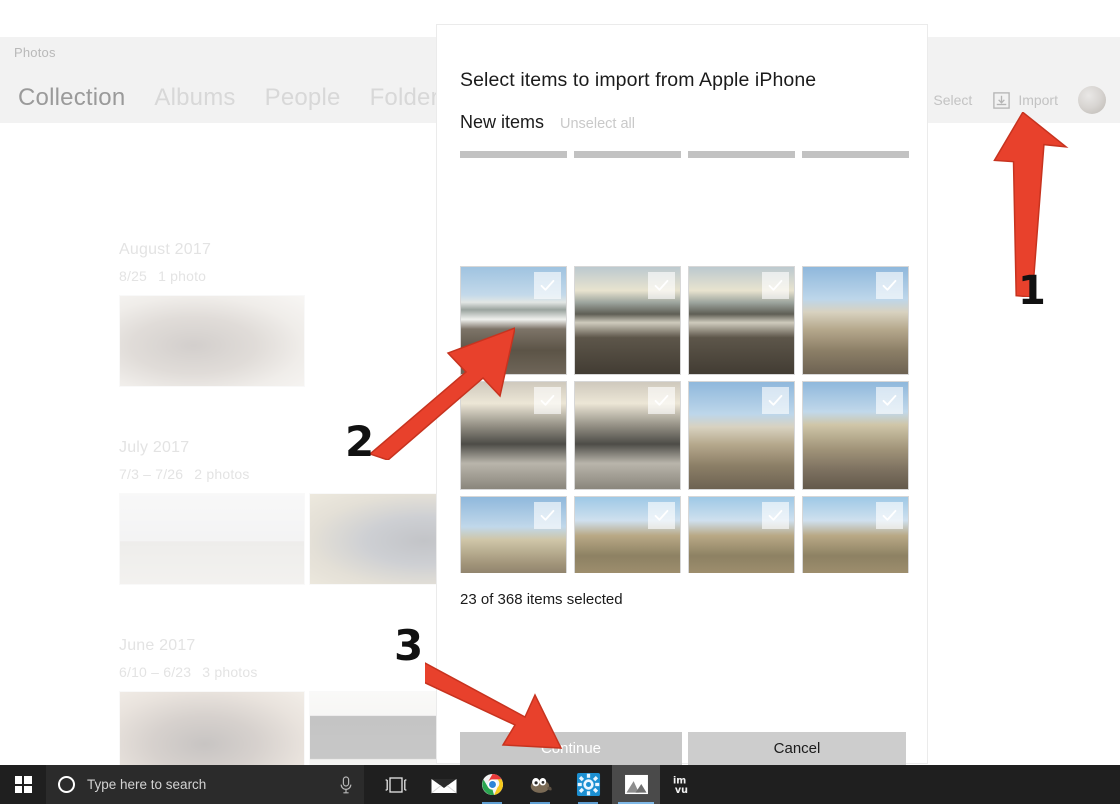  Describe the element at coordinates (165, 249) in the screenshot. I see `group-title: August 2017` at that location.